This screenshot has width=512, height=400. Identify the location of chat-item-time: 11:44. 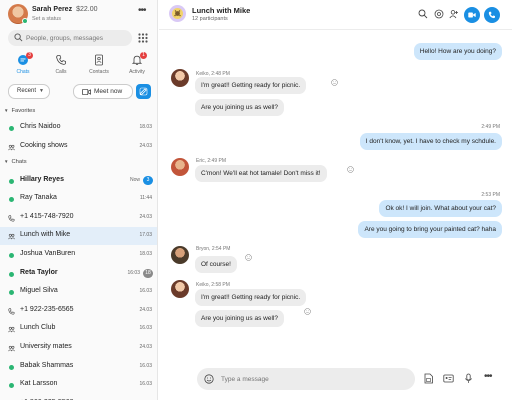
(145, 198).